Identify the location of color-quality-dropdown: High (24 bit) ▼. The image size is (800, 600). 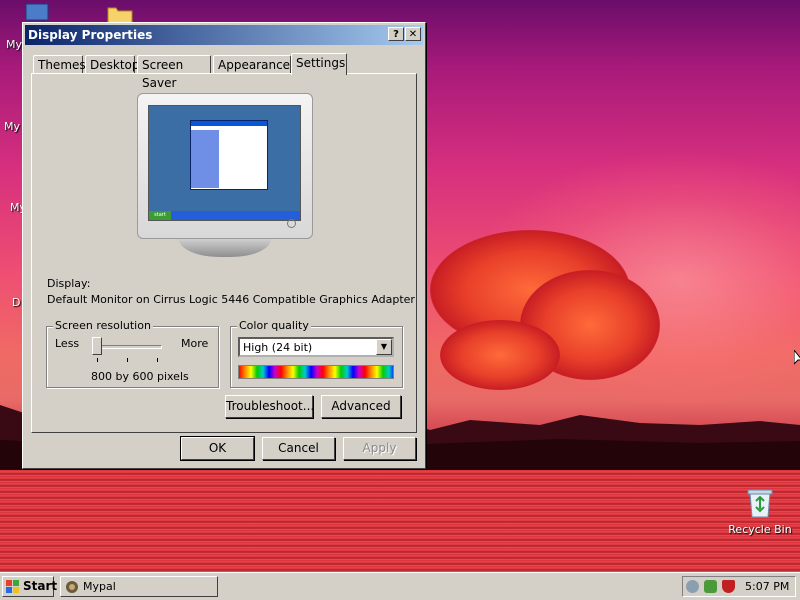
(316, 347).